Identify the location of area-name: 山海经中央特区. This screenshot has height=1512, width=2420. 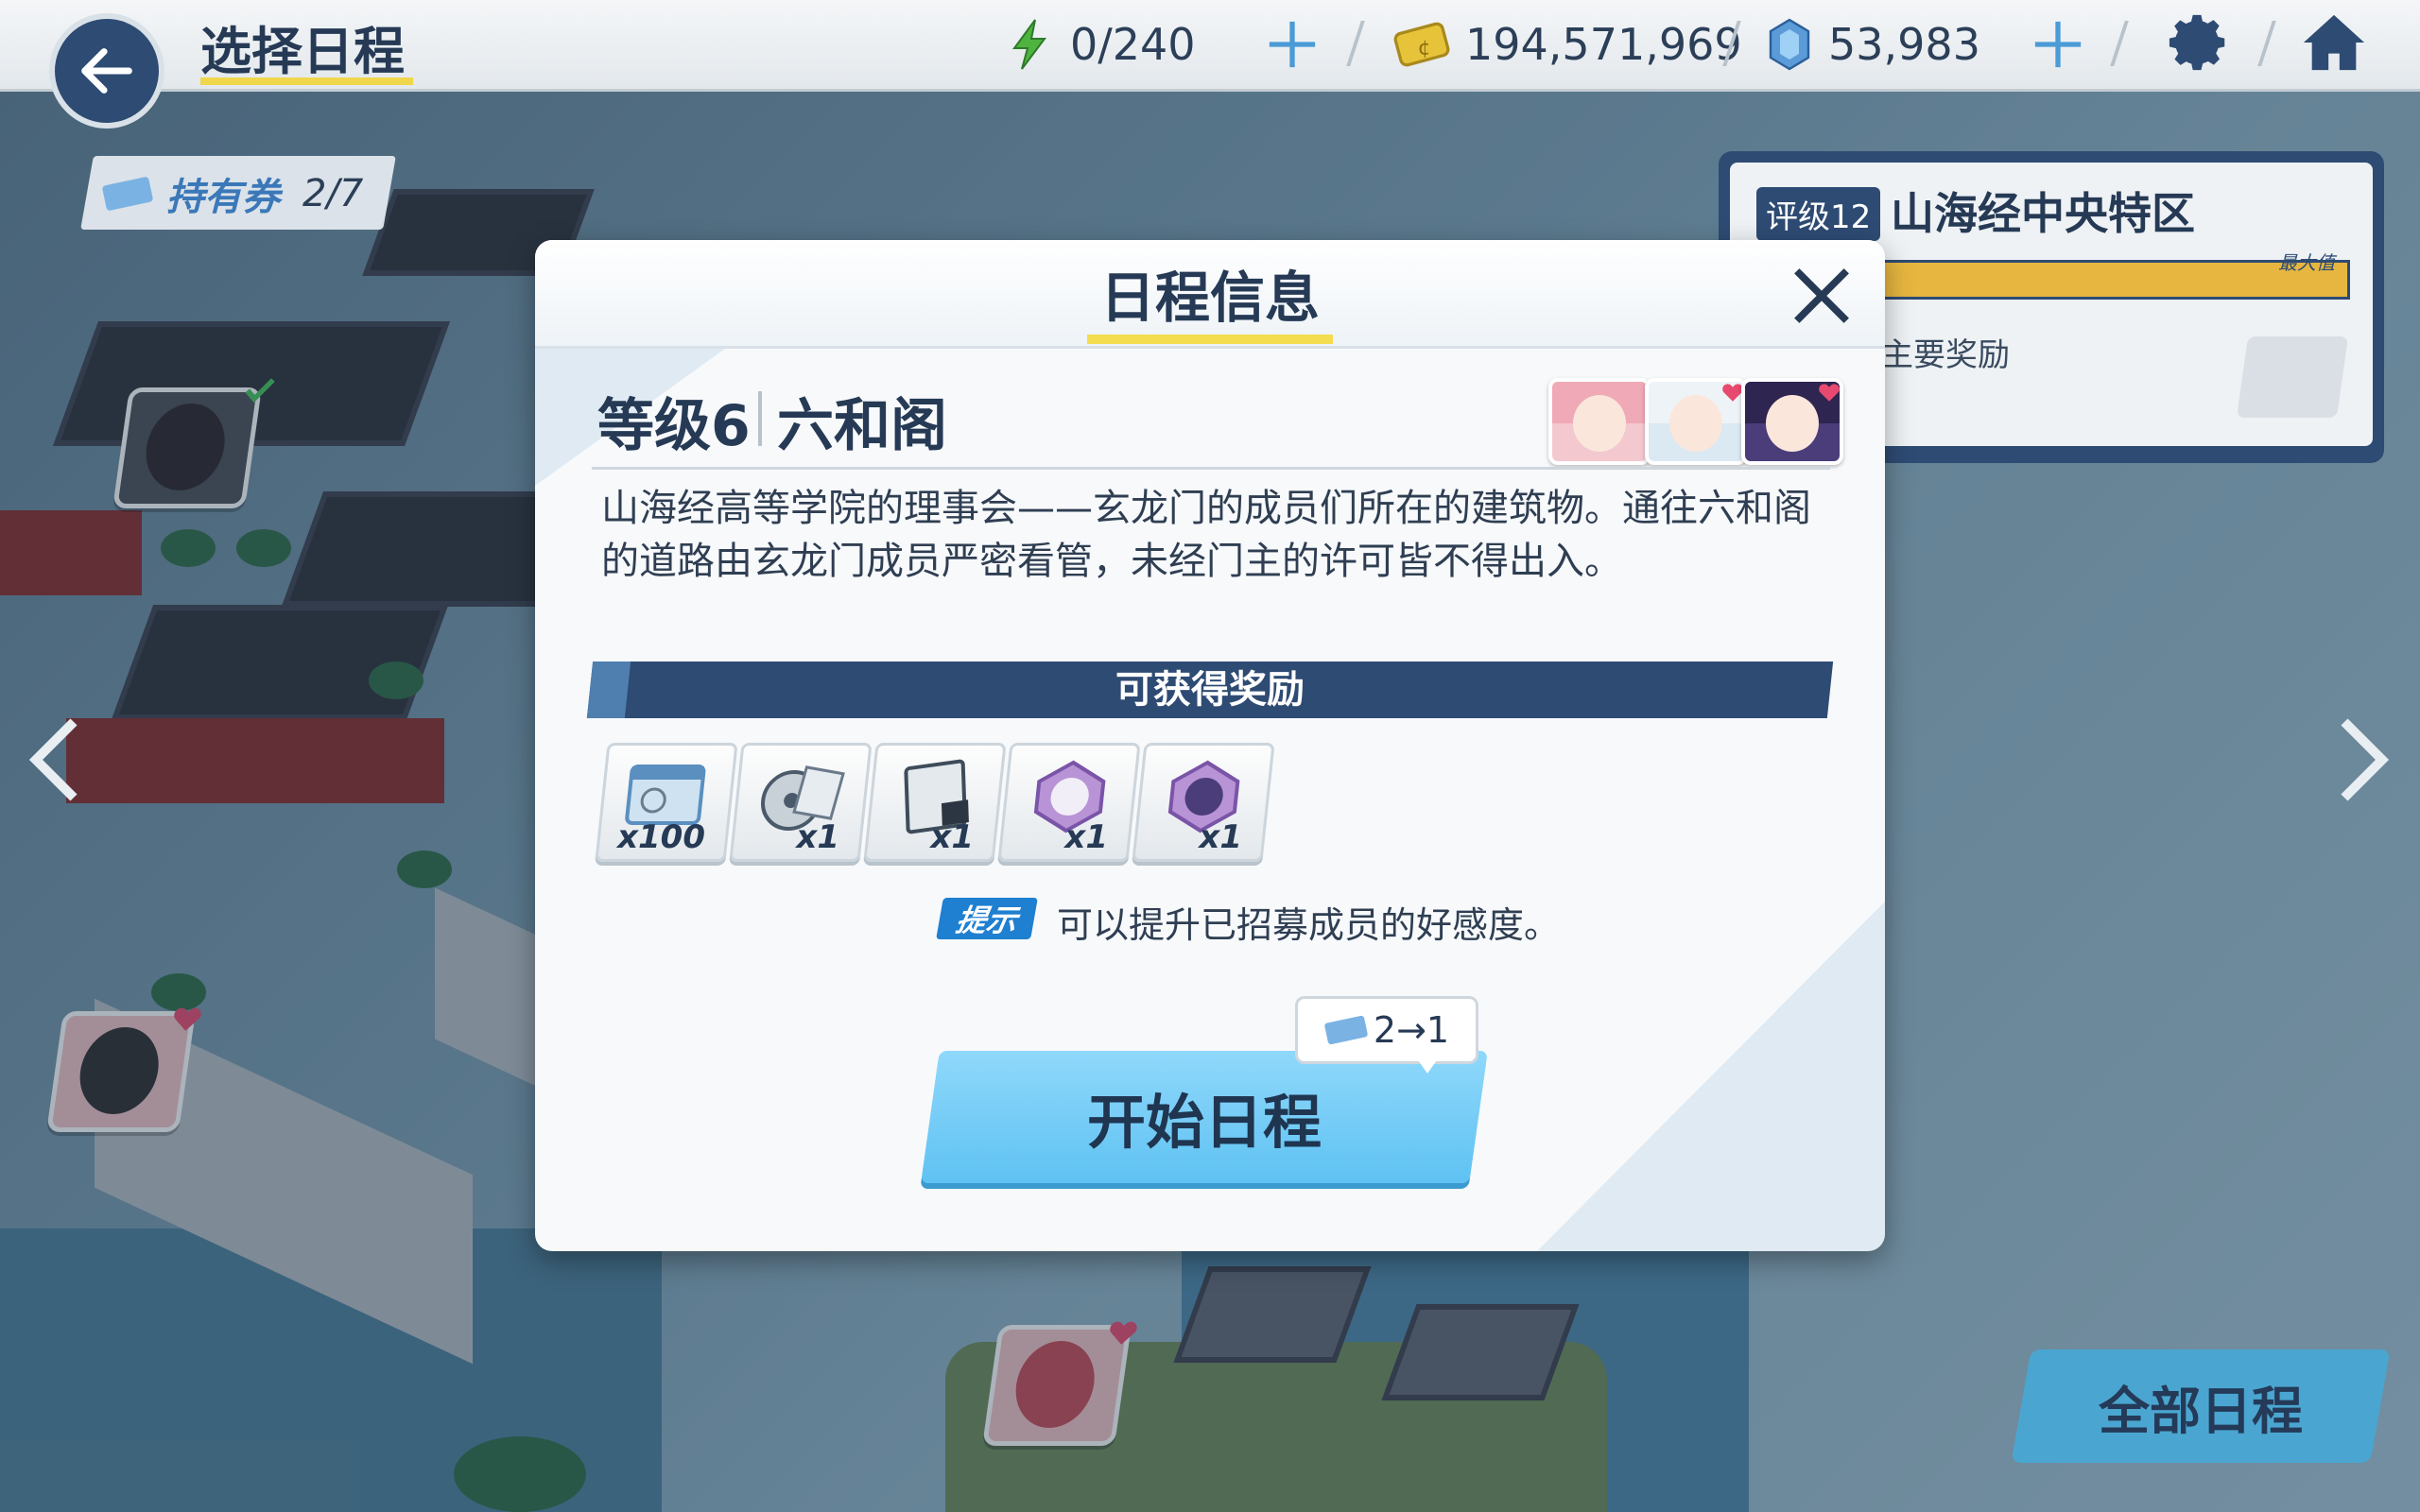
(2043, 213).